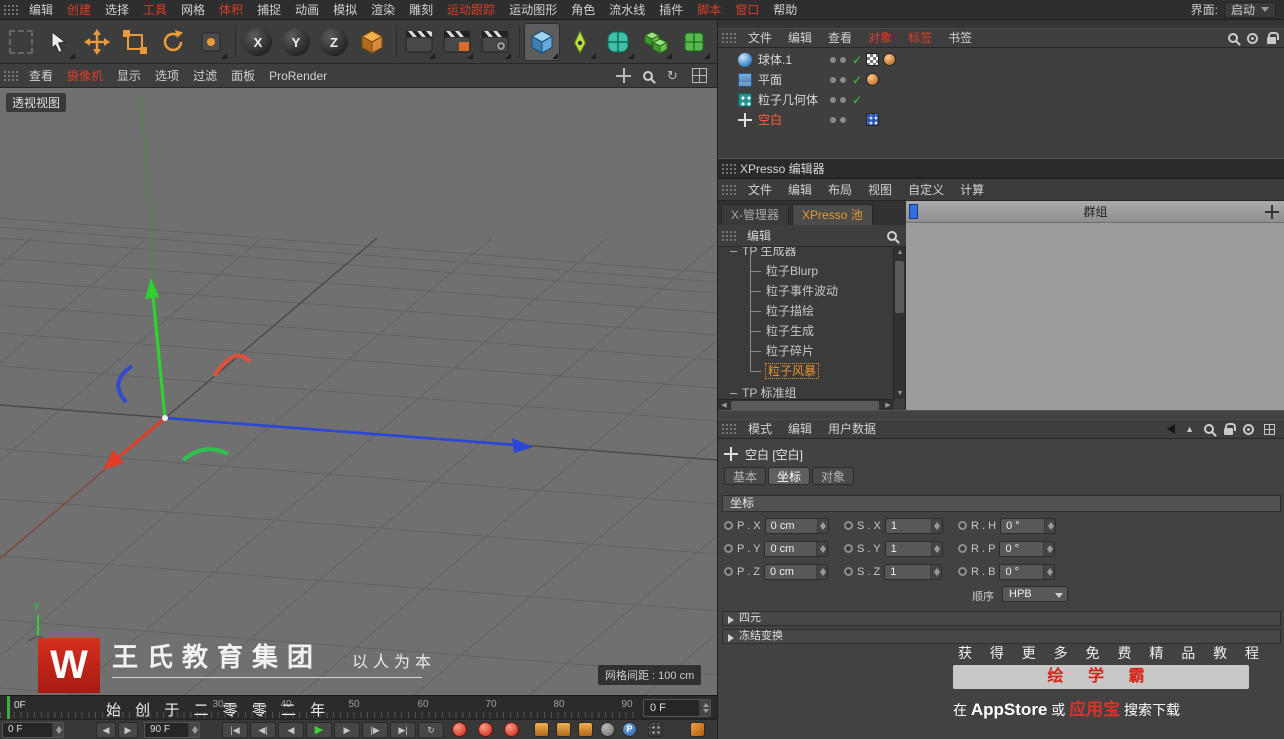 The height and width of the screenshot is (739, 1284). What do you see at coordinates (269, 10) in the screenshot?
I see `menu-snap: 捕捉` at bounding box center [269, 10].